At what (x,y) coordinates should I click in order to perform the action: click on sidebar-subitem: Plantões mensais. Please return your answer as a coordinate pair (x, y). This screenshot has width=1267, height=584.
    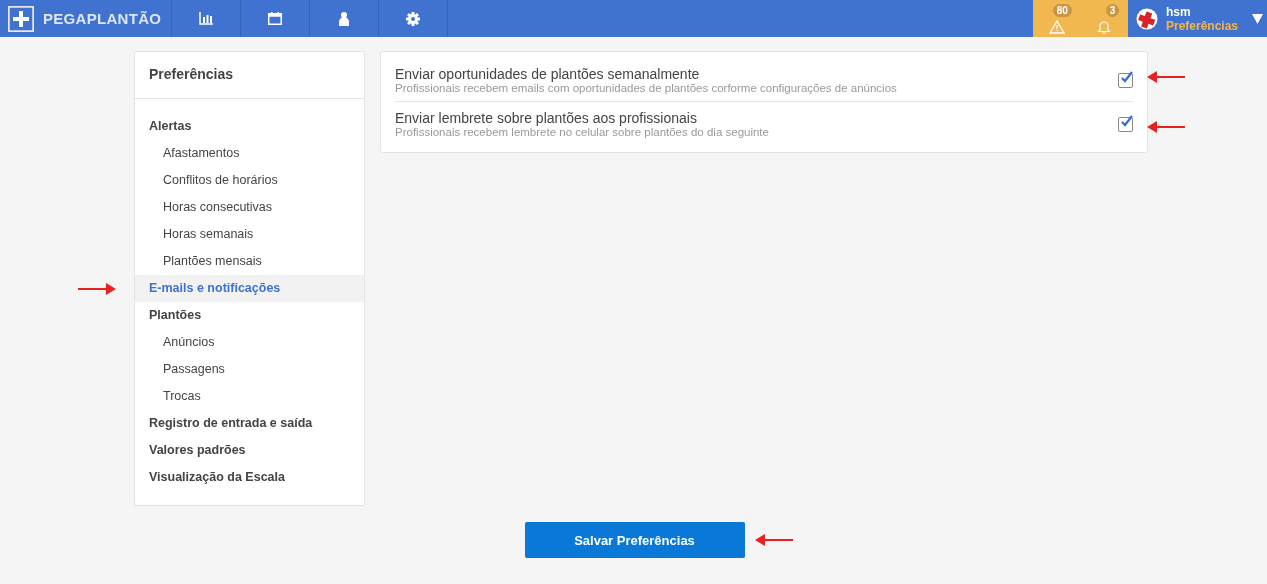
    Looking at the image, I should click on (249, 261).